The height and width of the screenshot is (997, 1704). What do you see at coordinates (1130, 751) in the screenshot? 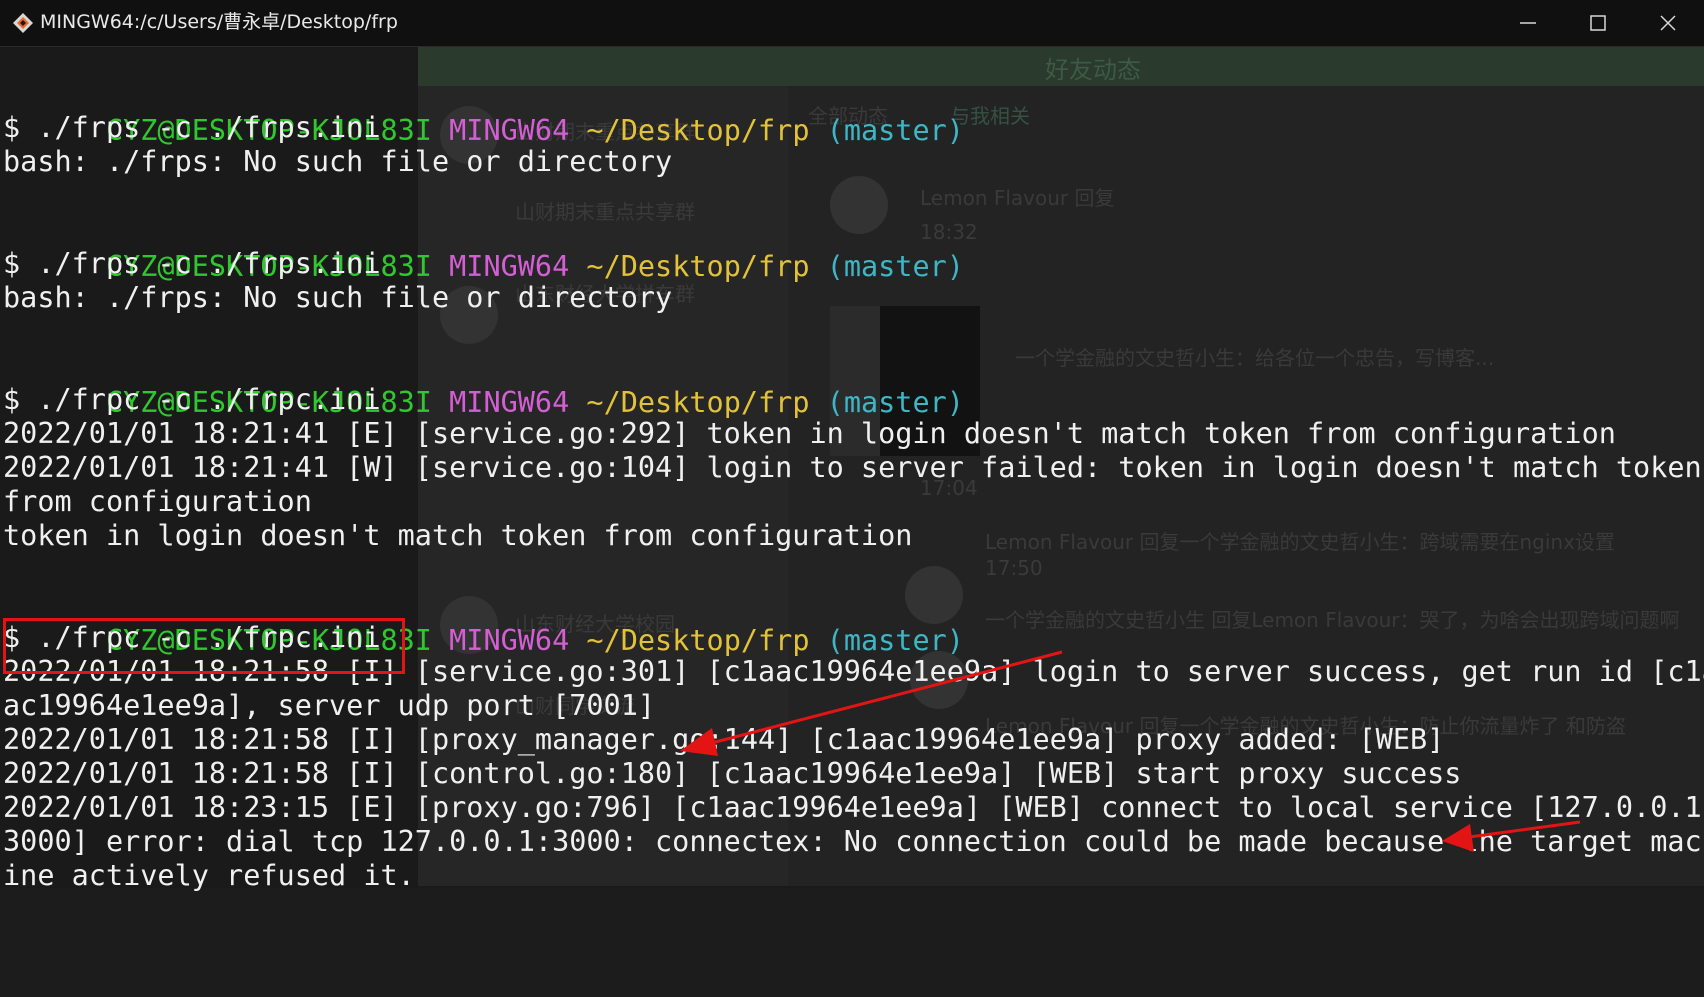
I see `annotation-arrows` at bounding box center [1130, 751].